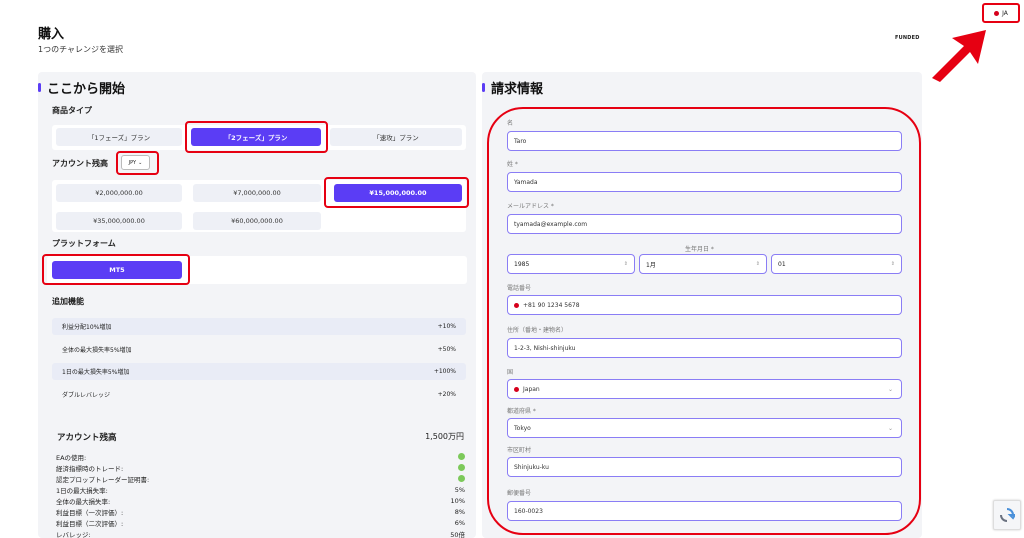  What do you see at coordinates (512, 164) in the screenshot?
I see `last-name-label: 姓 *` at bounding box center [512, 164].